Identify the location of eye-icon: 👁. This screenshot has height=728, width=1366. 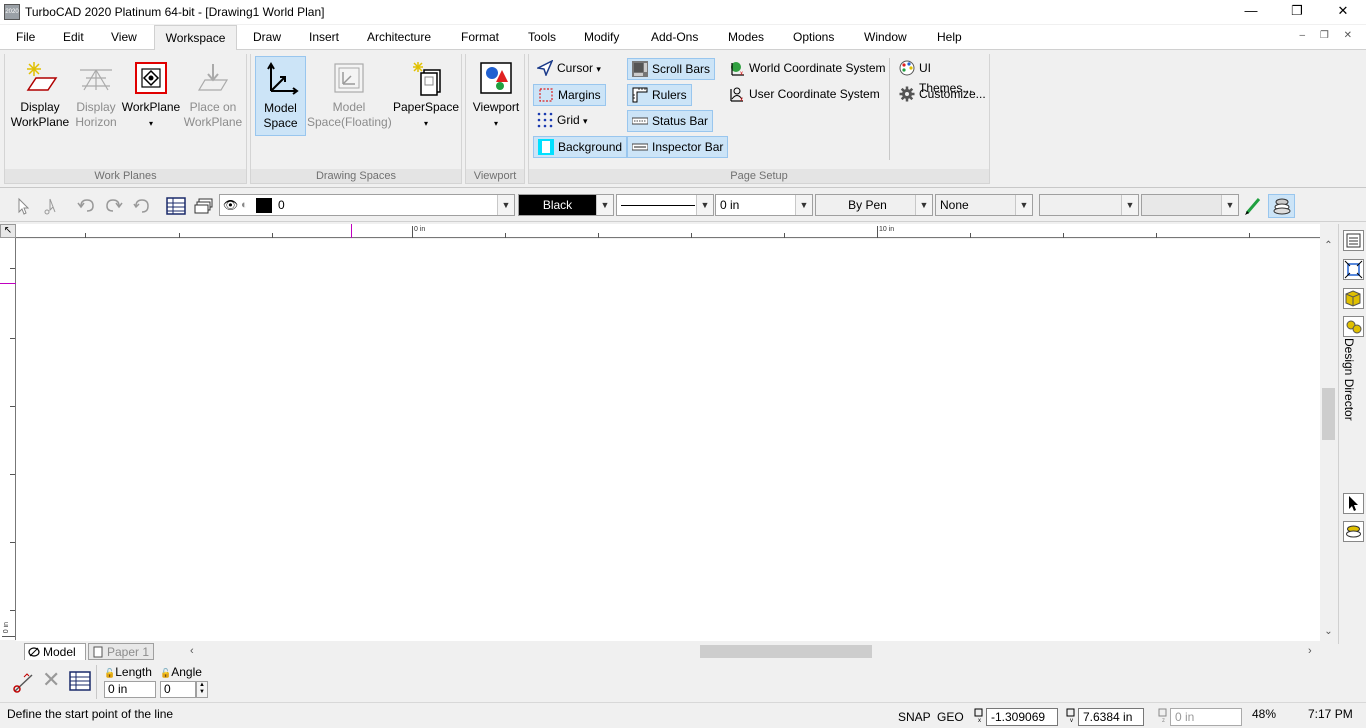
(230, 205).